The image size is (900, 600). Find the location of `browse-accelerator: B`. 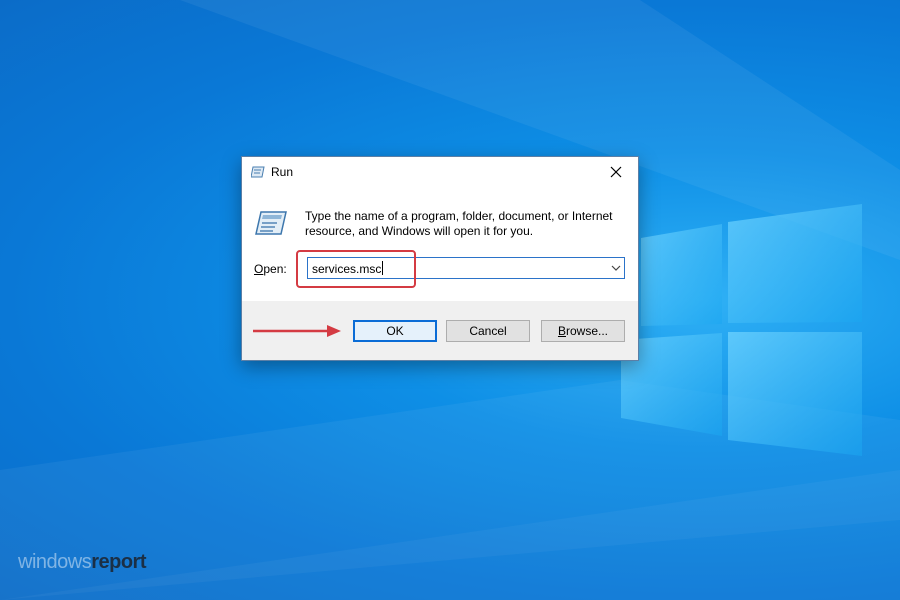

browse-accelerator: B is located at coordinates (561, 331).